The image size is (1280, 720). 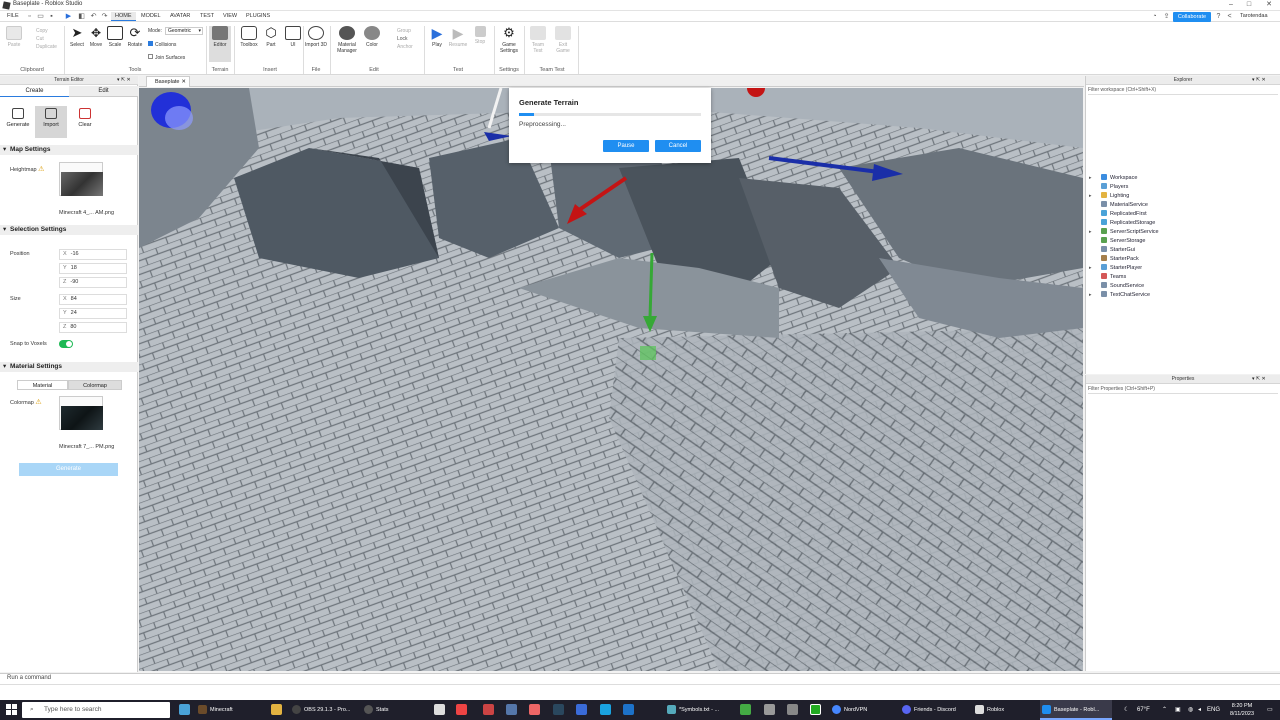 What do you see at coordinates (51, 122) in the screenshot?
I see `import-mode-button: Import` at bounding box center [51, 122].